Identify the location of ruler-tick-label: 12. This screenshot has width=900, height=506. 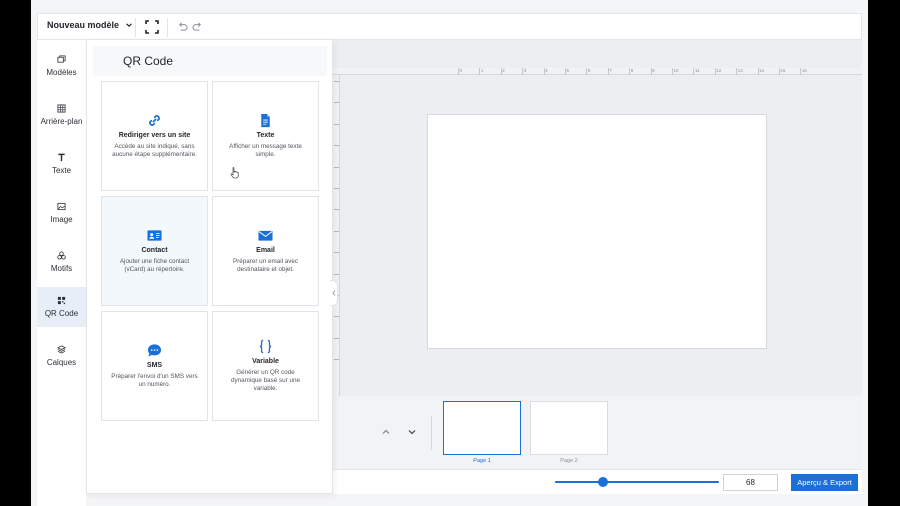
(719, 70).